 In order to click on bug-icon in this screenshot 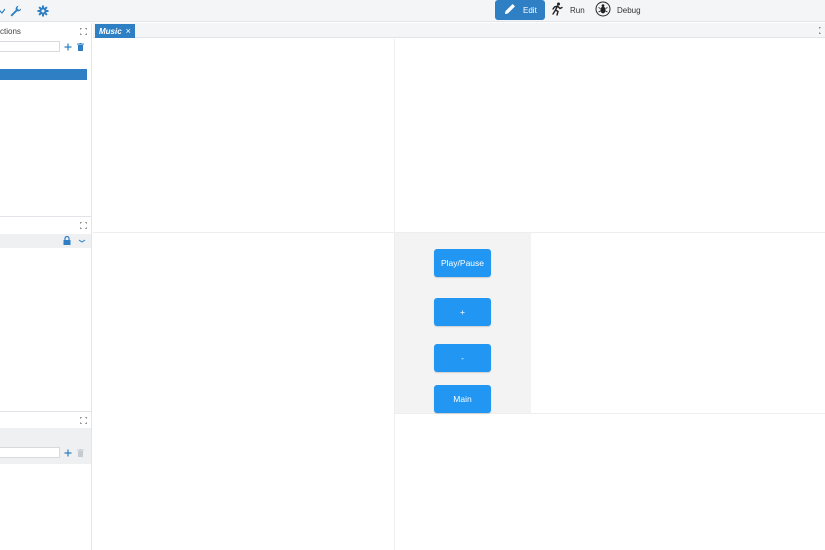, I will do `click(603, 10)`.